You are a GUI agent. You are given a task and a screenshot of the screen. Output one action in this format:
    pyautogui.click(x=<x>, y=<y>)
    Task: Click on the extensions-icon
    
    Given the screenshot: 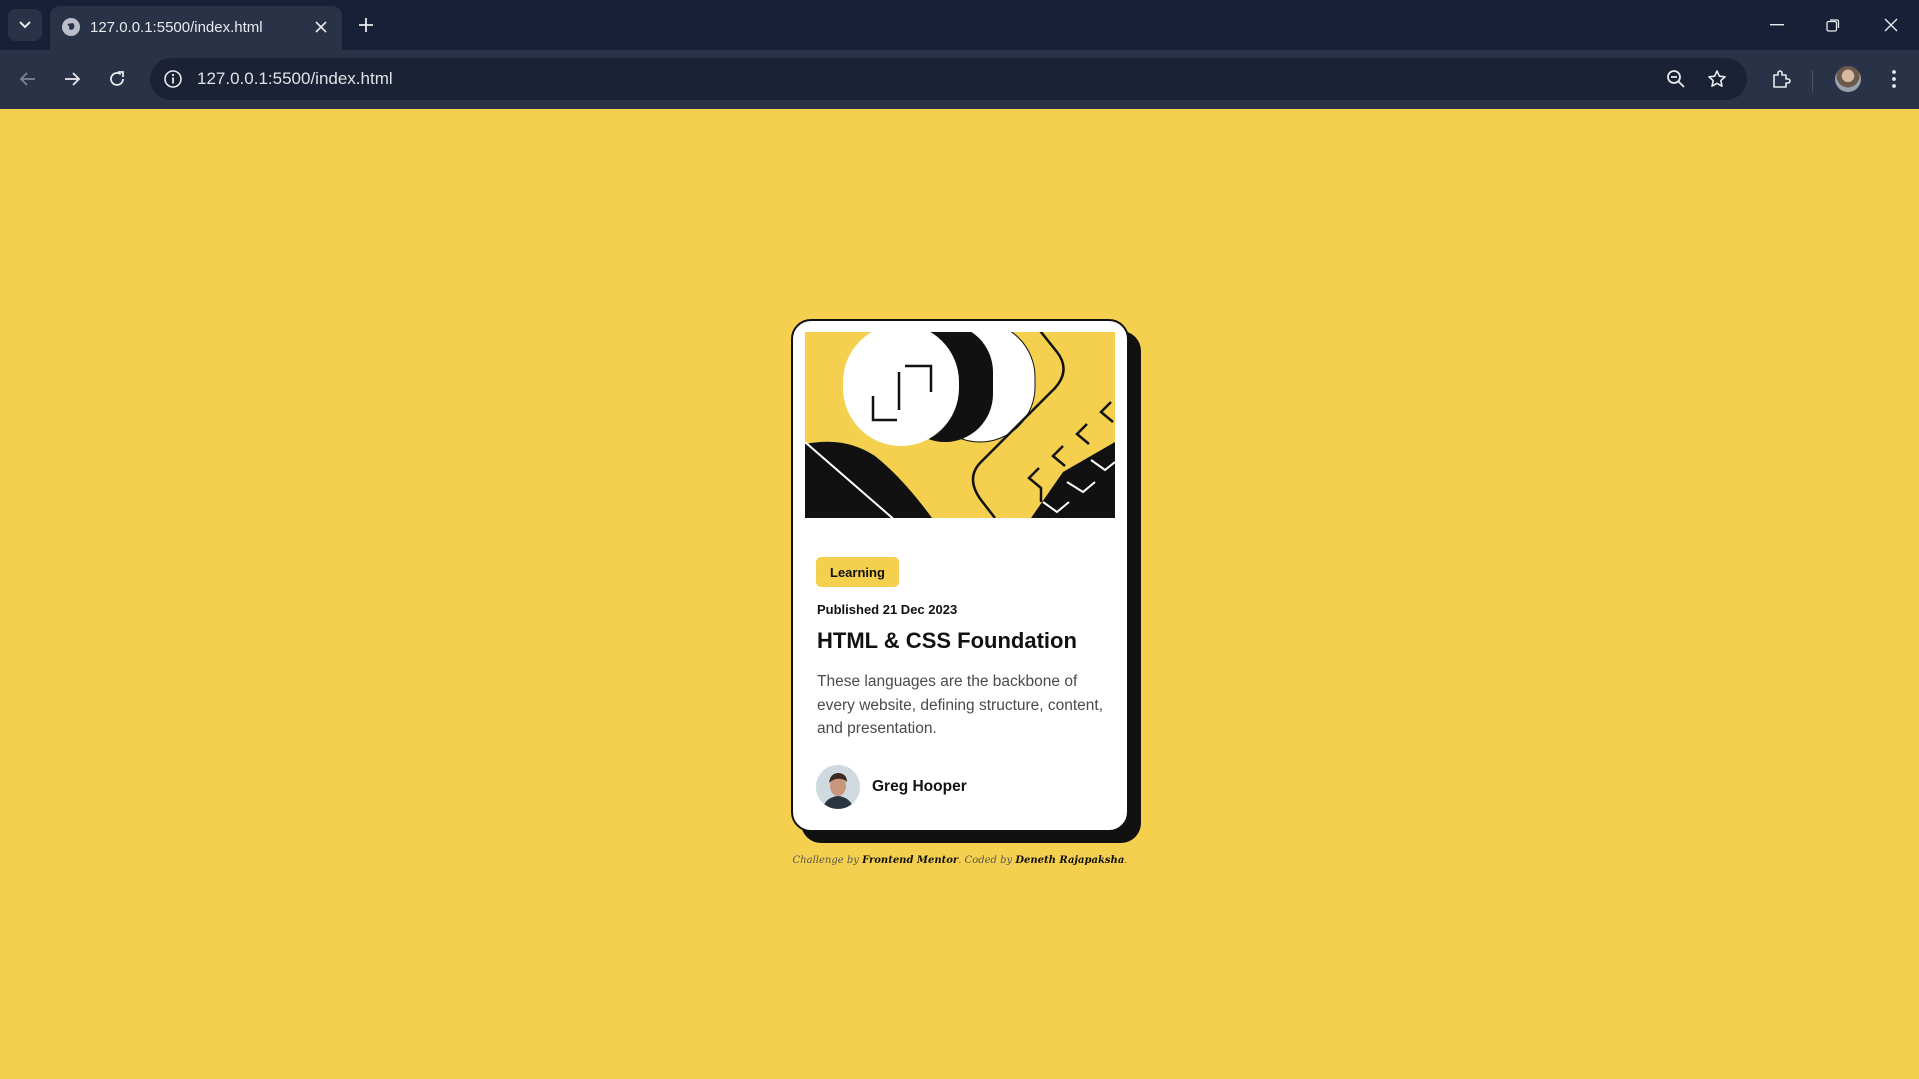 What is the action you would take?
    pyautogui.click(x=1782, y=79)
    